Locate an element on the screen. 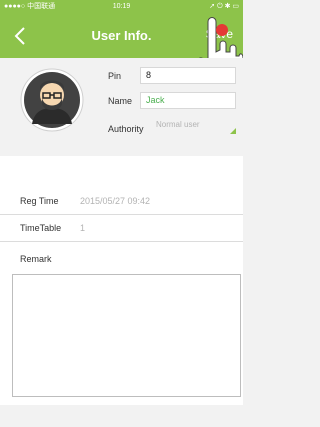  reg-time-row: Reg Time 2015/05/27 09:42 is located at coordinates (121, 201).